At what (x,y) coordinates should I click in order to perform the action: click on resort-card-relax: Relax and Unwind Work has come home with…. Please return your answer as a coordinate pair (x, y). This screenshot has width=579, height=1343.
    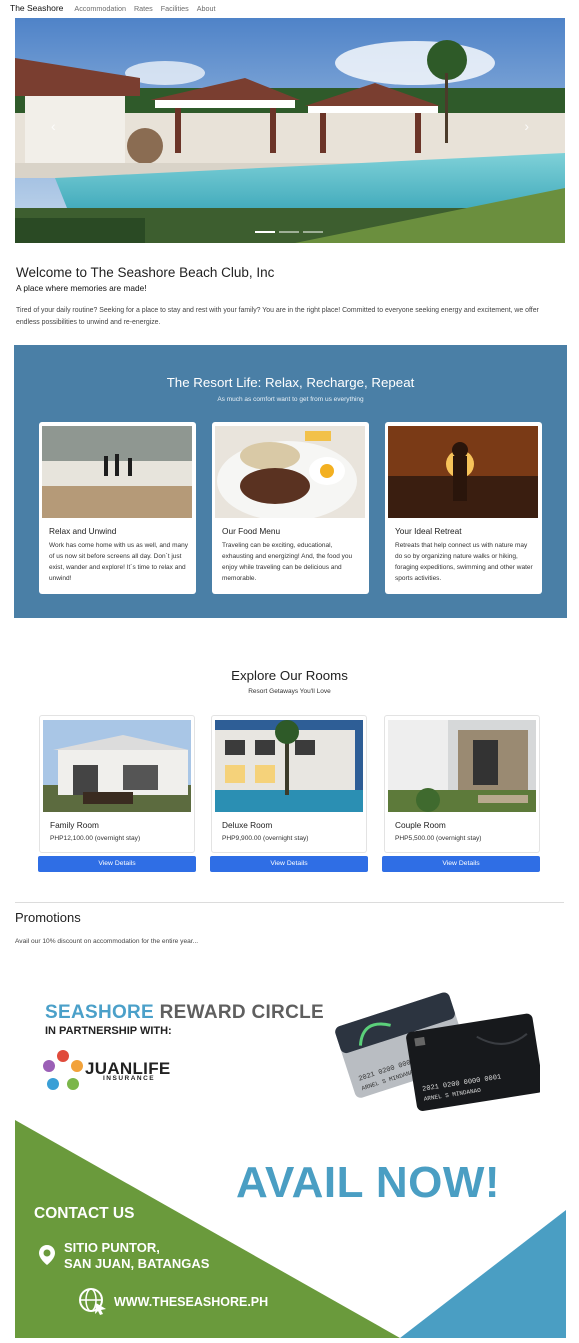
    Looking at the image, I should click on (117, 508).